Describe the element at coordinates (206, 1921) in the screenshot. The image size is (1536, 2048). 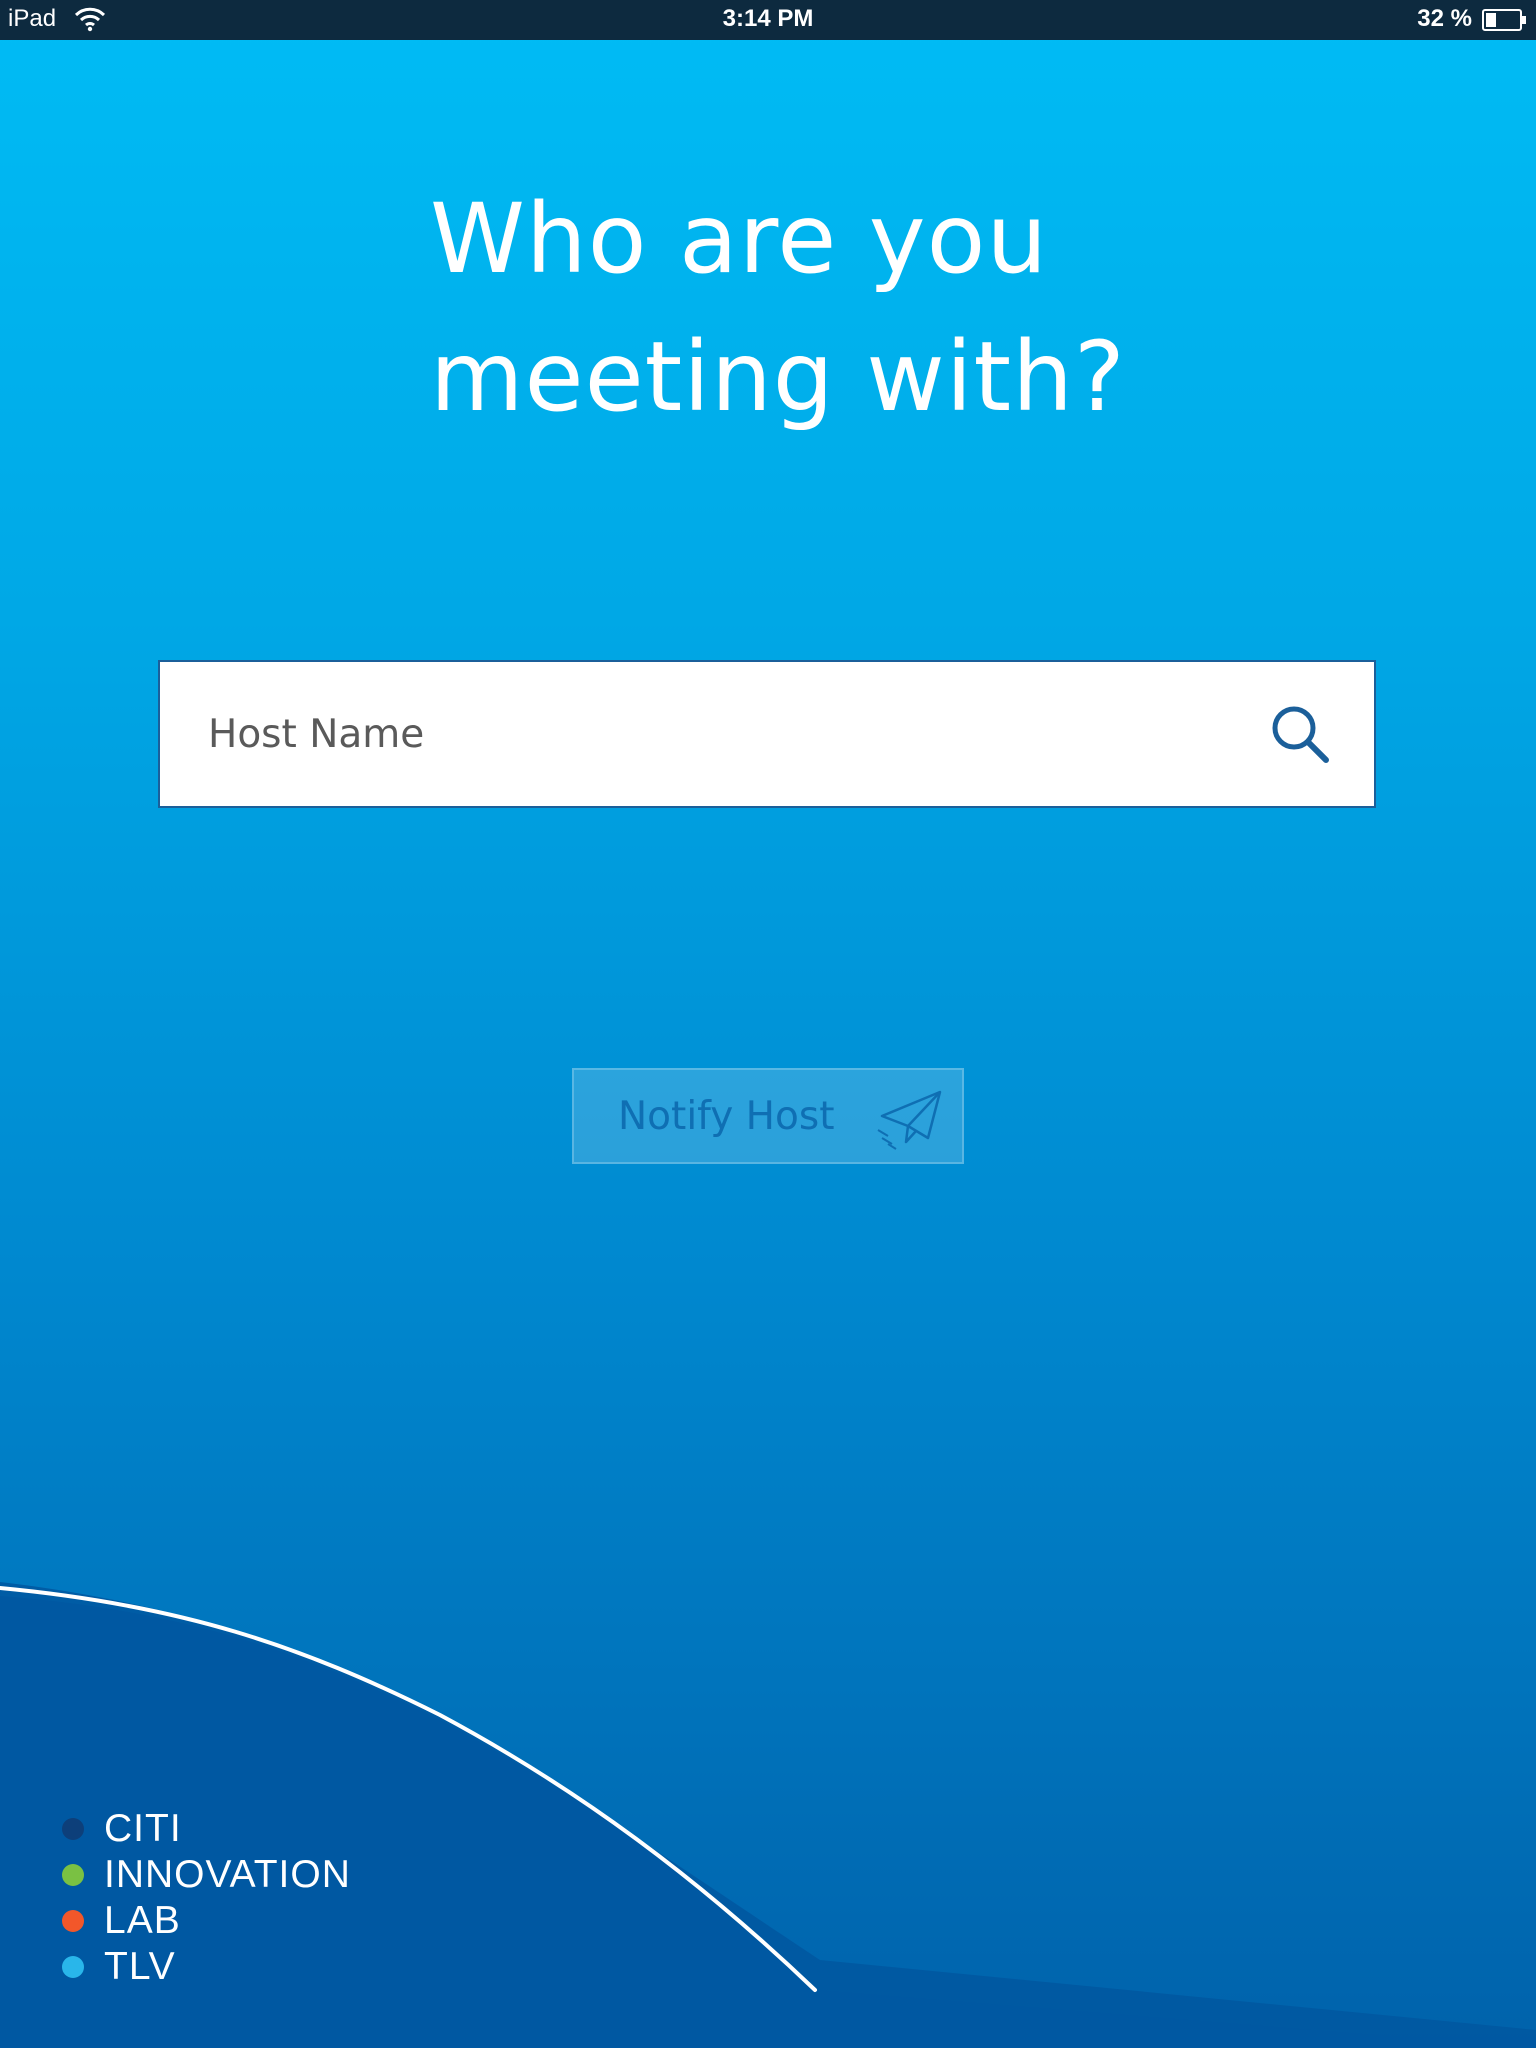
I see `logo-line-lab: LAB` at that location.